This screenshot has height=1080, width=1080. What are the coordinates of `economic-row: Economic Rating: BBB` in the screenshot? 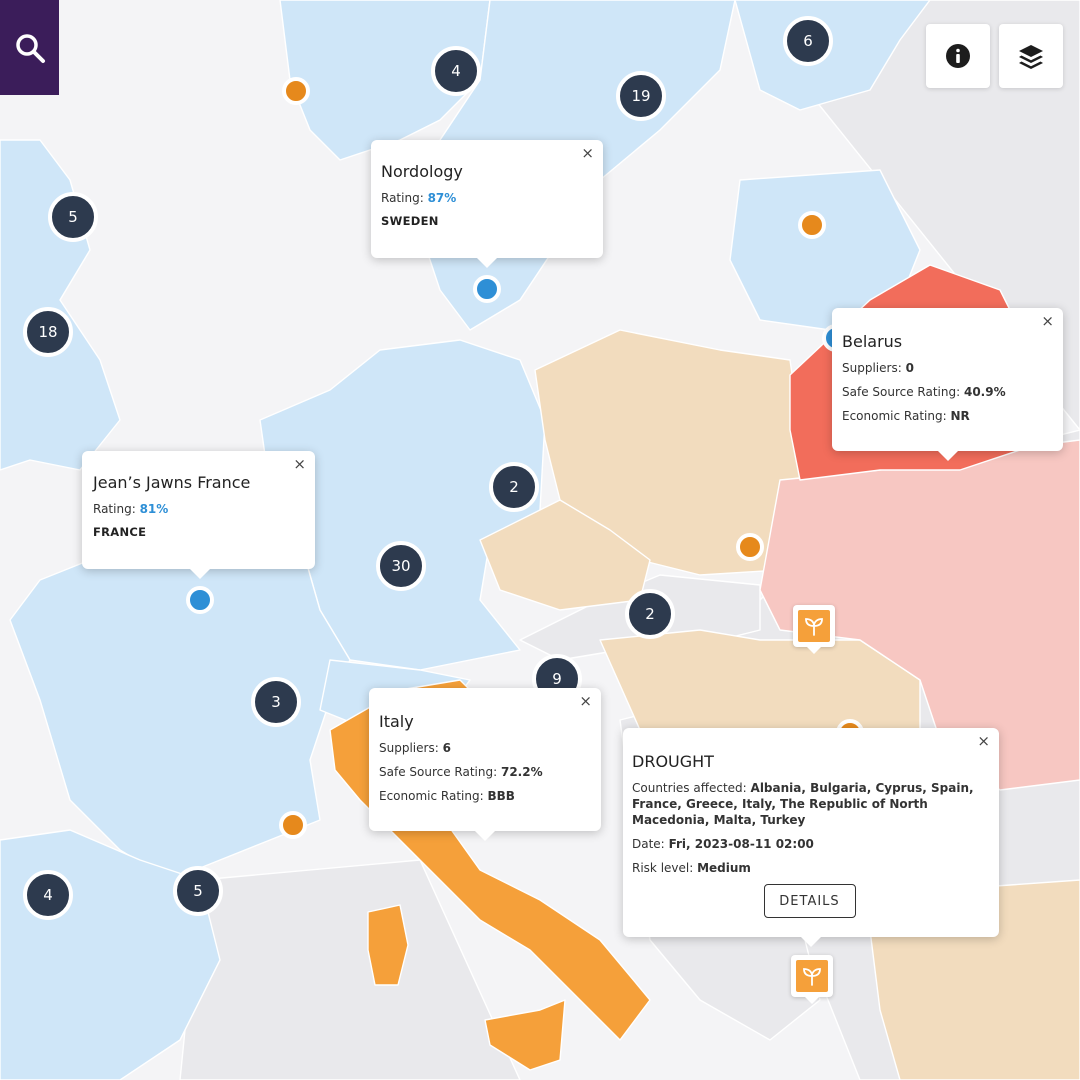 It's located at (485, 796).